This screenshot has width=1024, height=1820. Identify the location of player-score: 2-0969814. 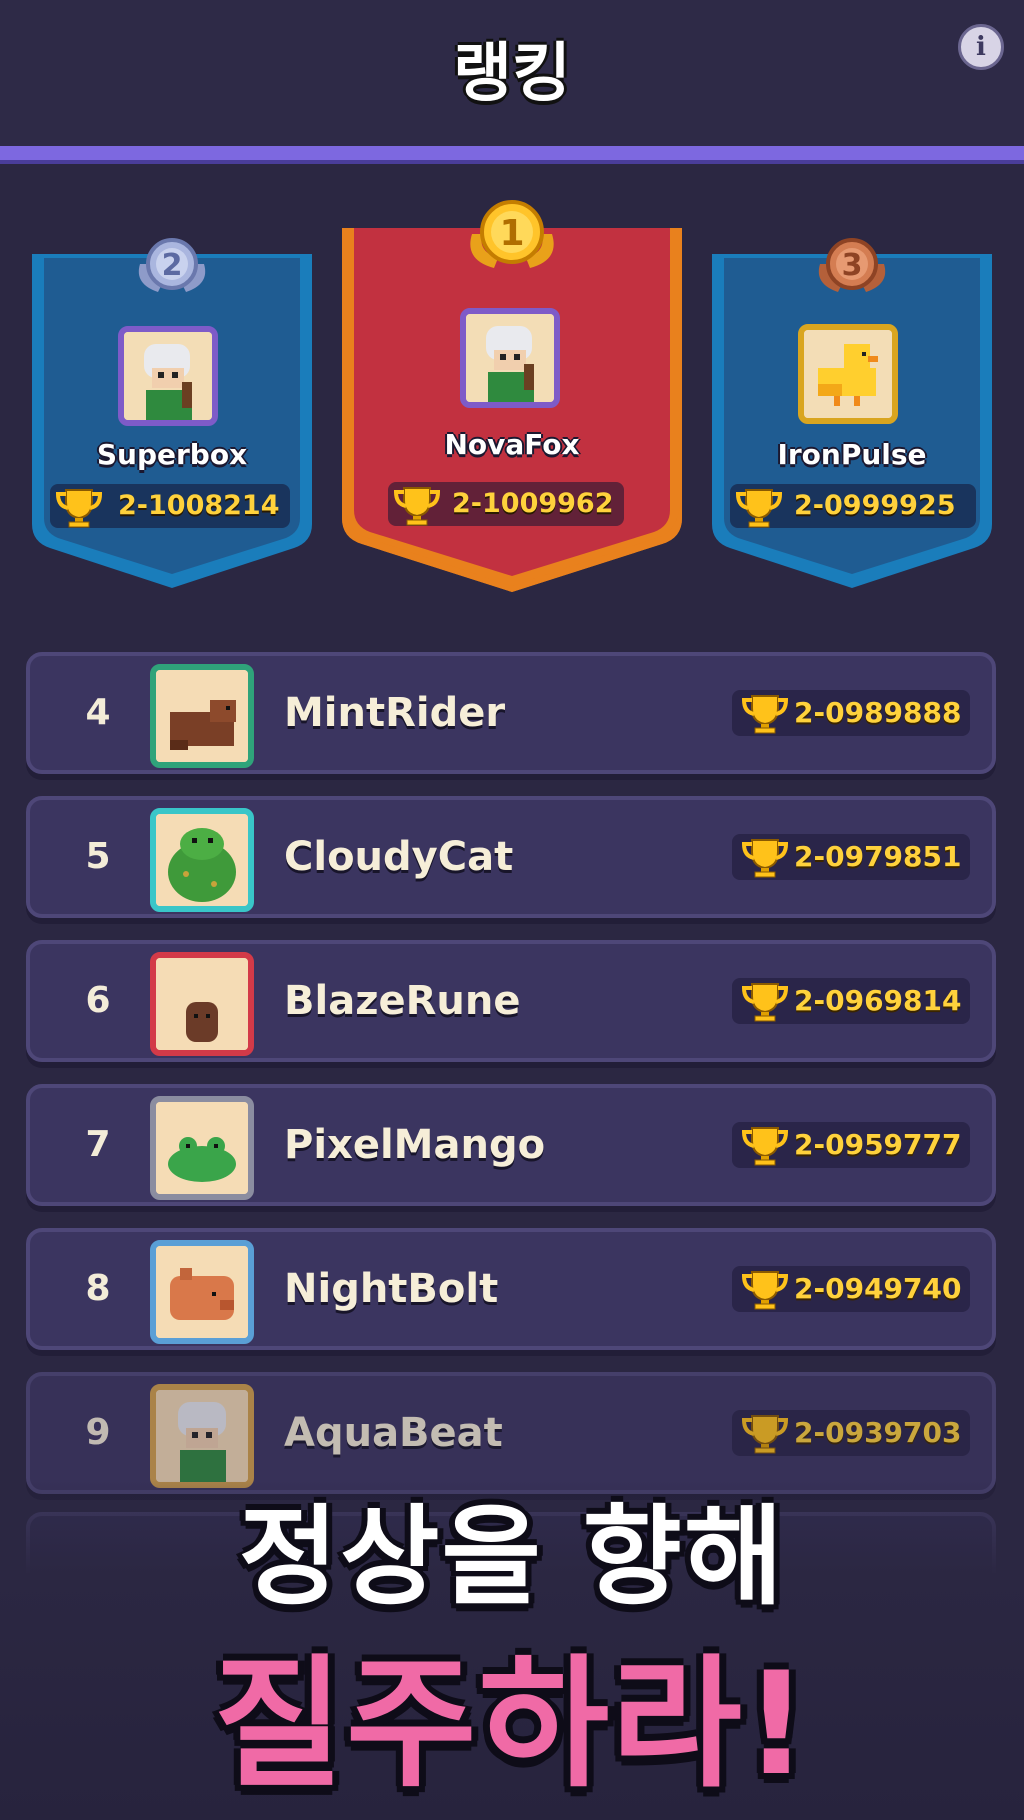
(851, 1001).